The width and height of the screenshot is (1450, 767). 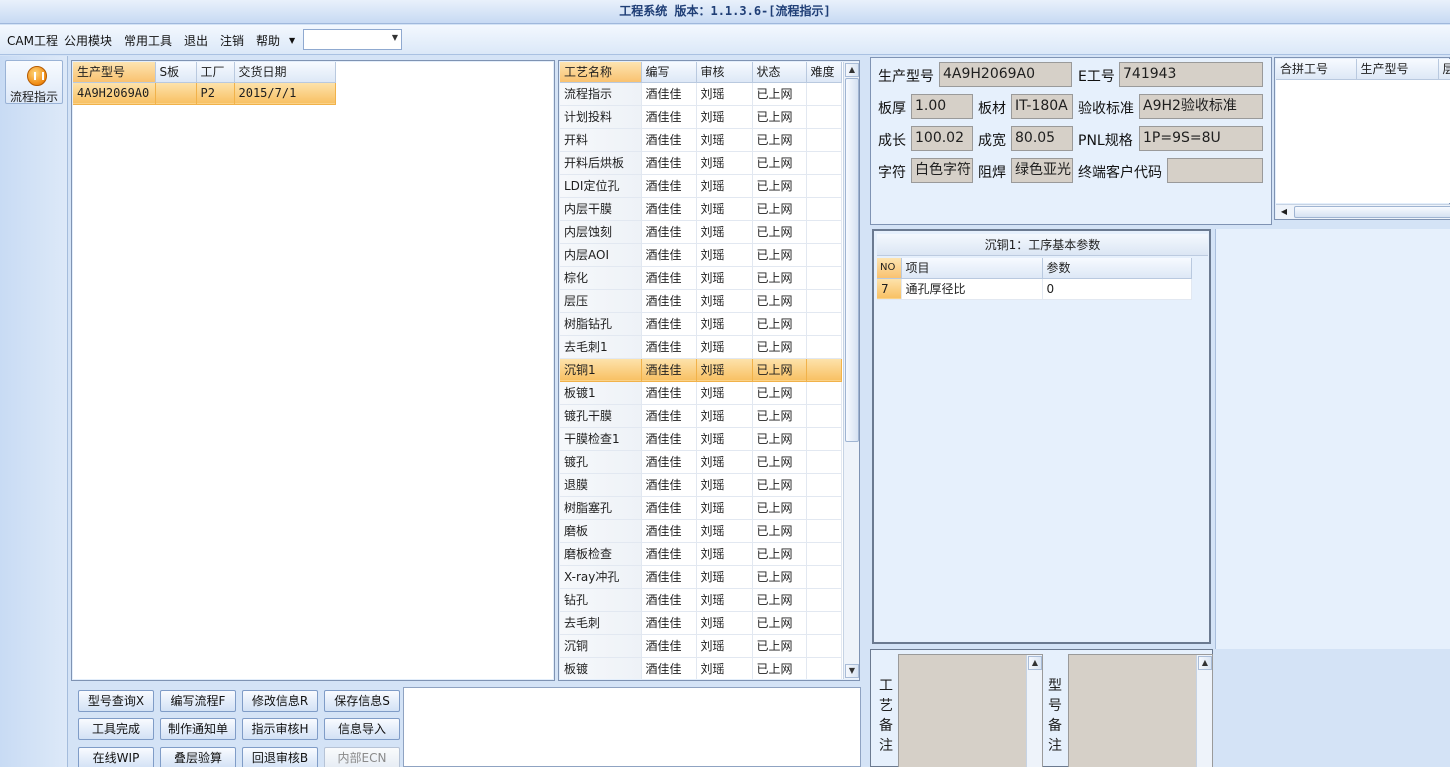 What do you see at coordinates (701, 140) in the screenshot?
I see `table-row: 开料 酒佳佳 刘瑶 已上网` at bounding box center [701, 140].